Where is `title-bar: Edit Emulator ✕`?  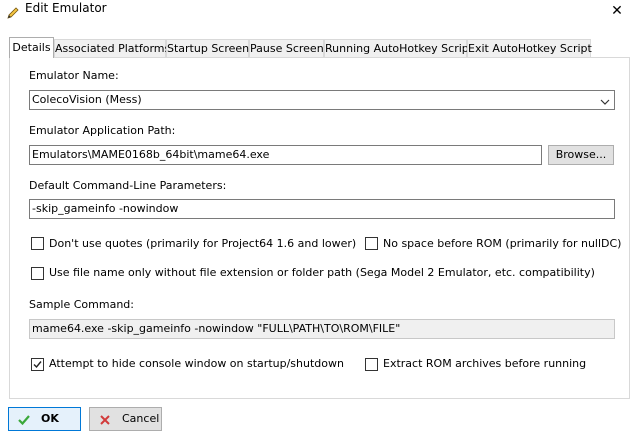 title-bar: Edit Emulator ✕ is located at coordinates (318, 15).